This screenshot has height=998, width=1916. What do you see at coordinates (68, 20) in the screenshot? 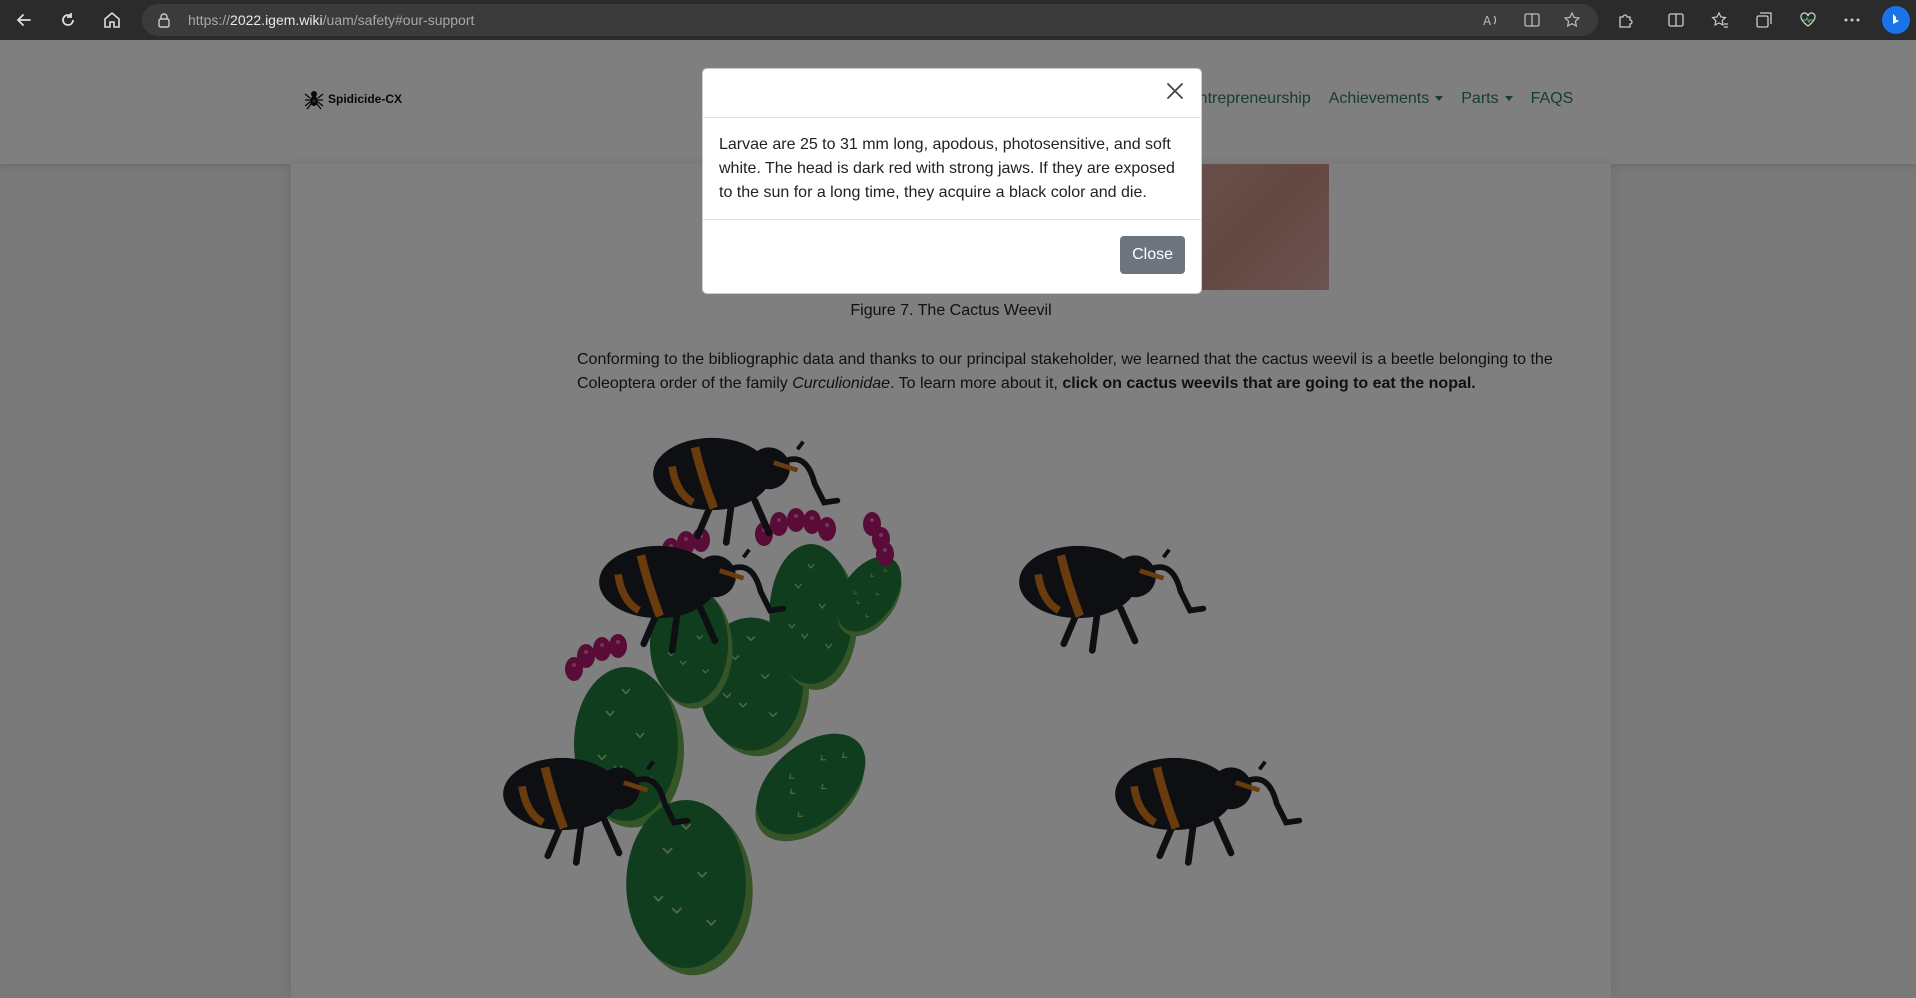
I see `refresh-icon` at bounding box center [68, 20].